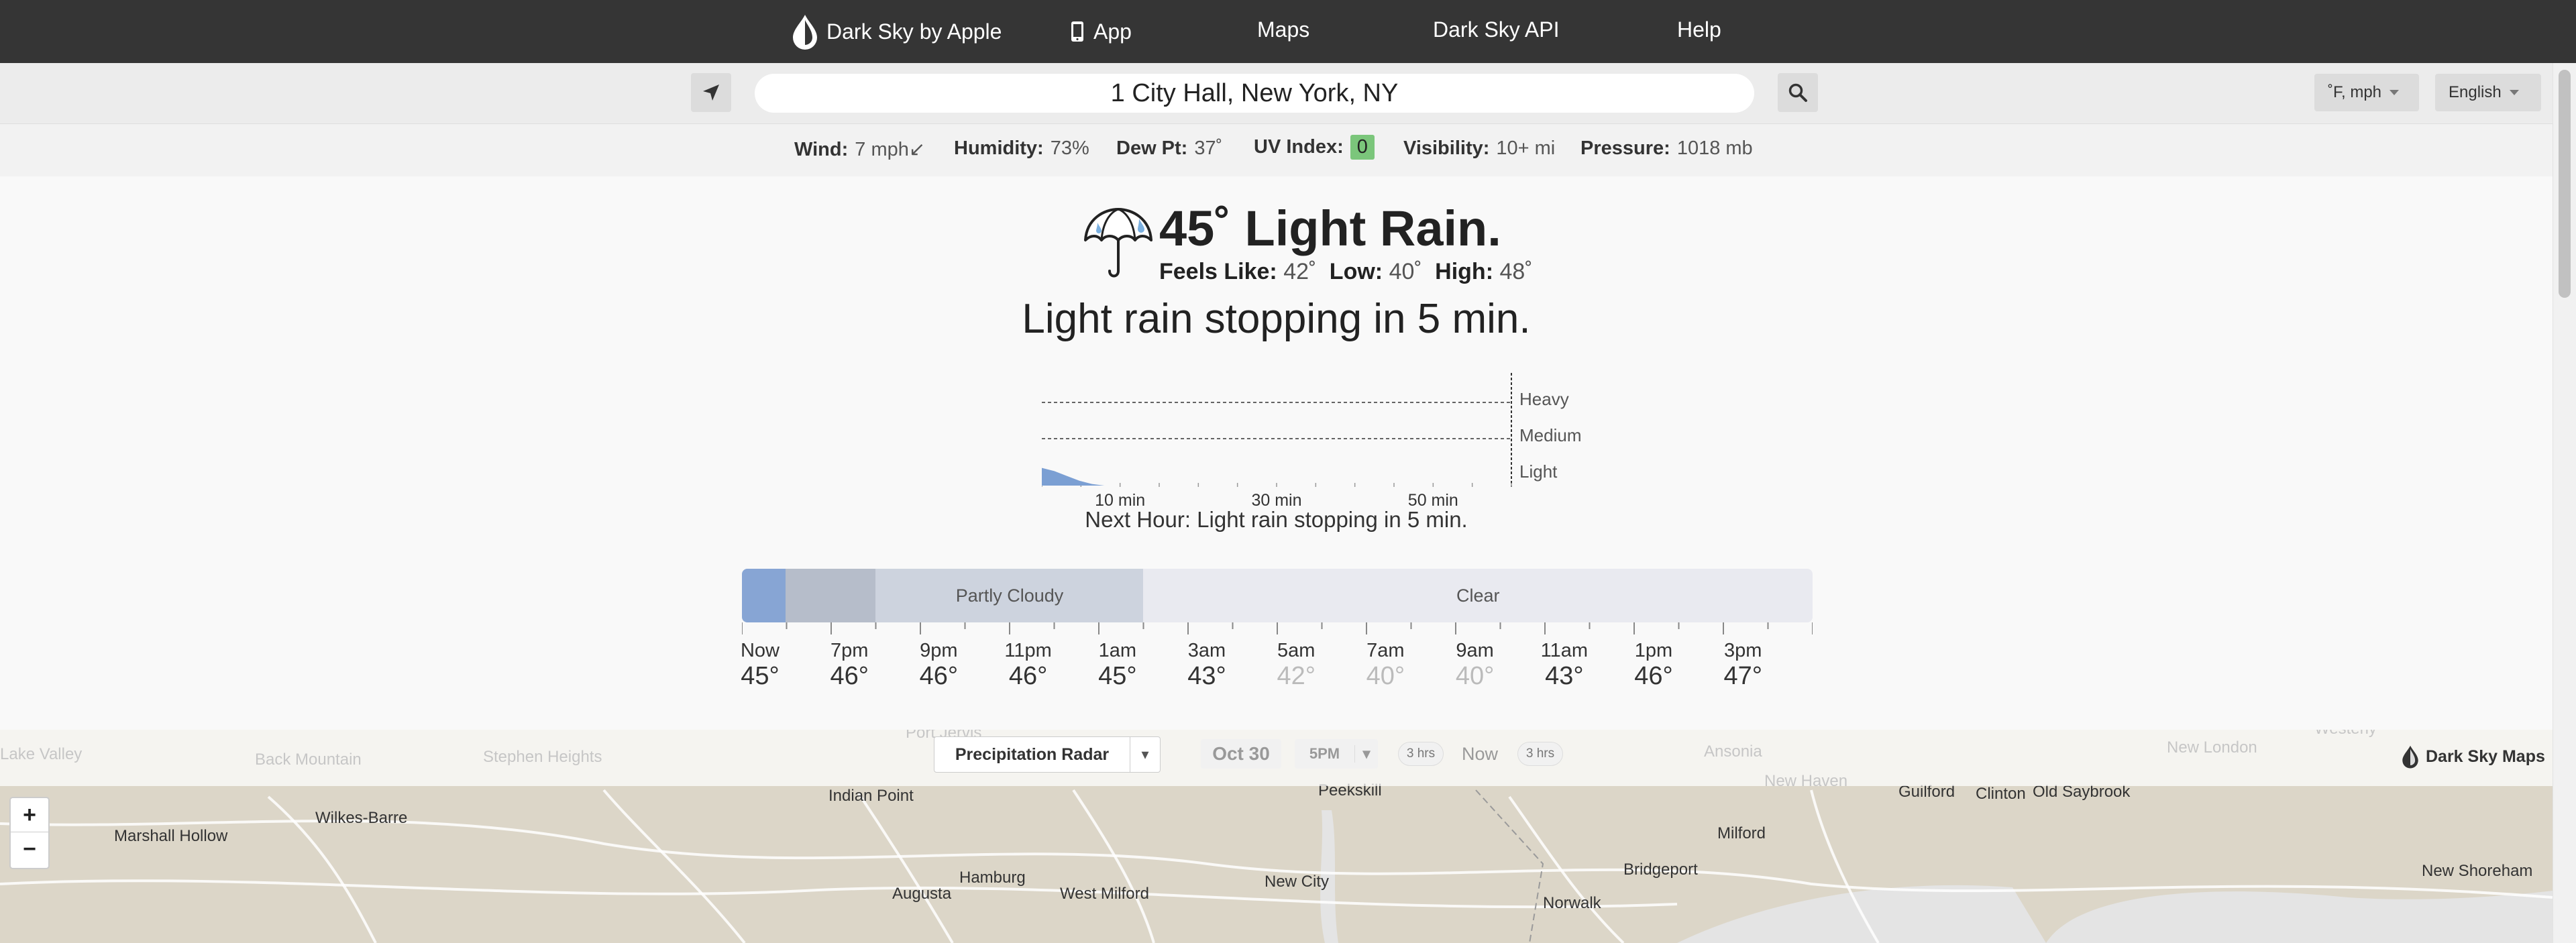  What do you see at coordinates (1433, 499) in the screenshot?
I see `time-axis-label: 50 min` at bounding box center [1433, 499].